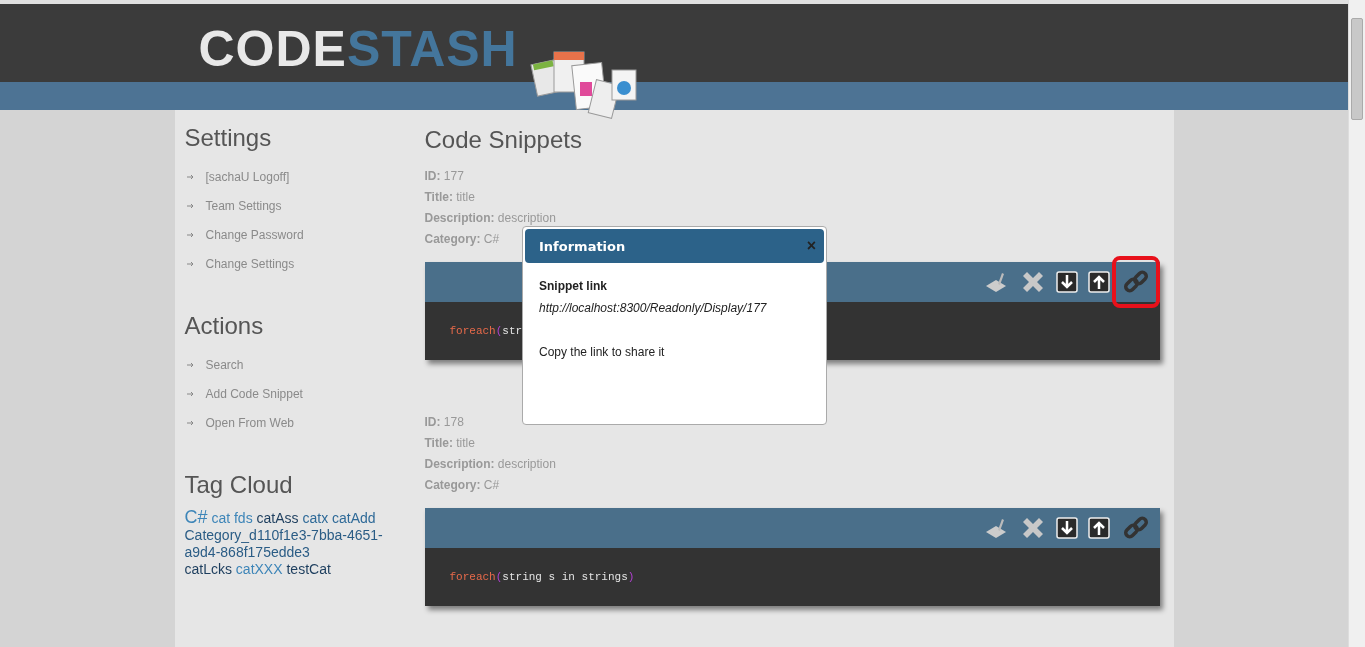 The height and width of the screenshot is (647, 1365). What do you see at coordinates (308, 569) in the screenshot?
I see `tag-link: testCat` at bounding box center [308, 569].